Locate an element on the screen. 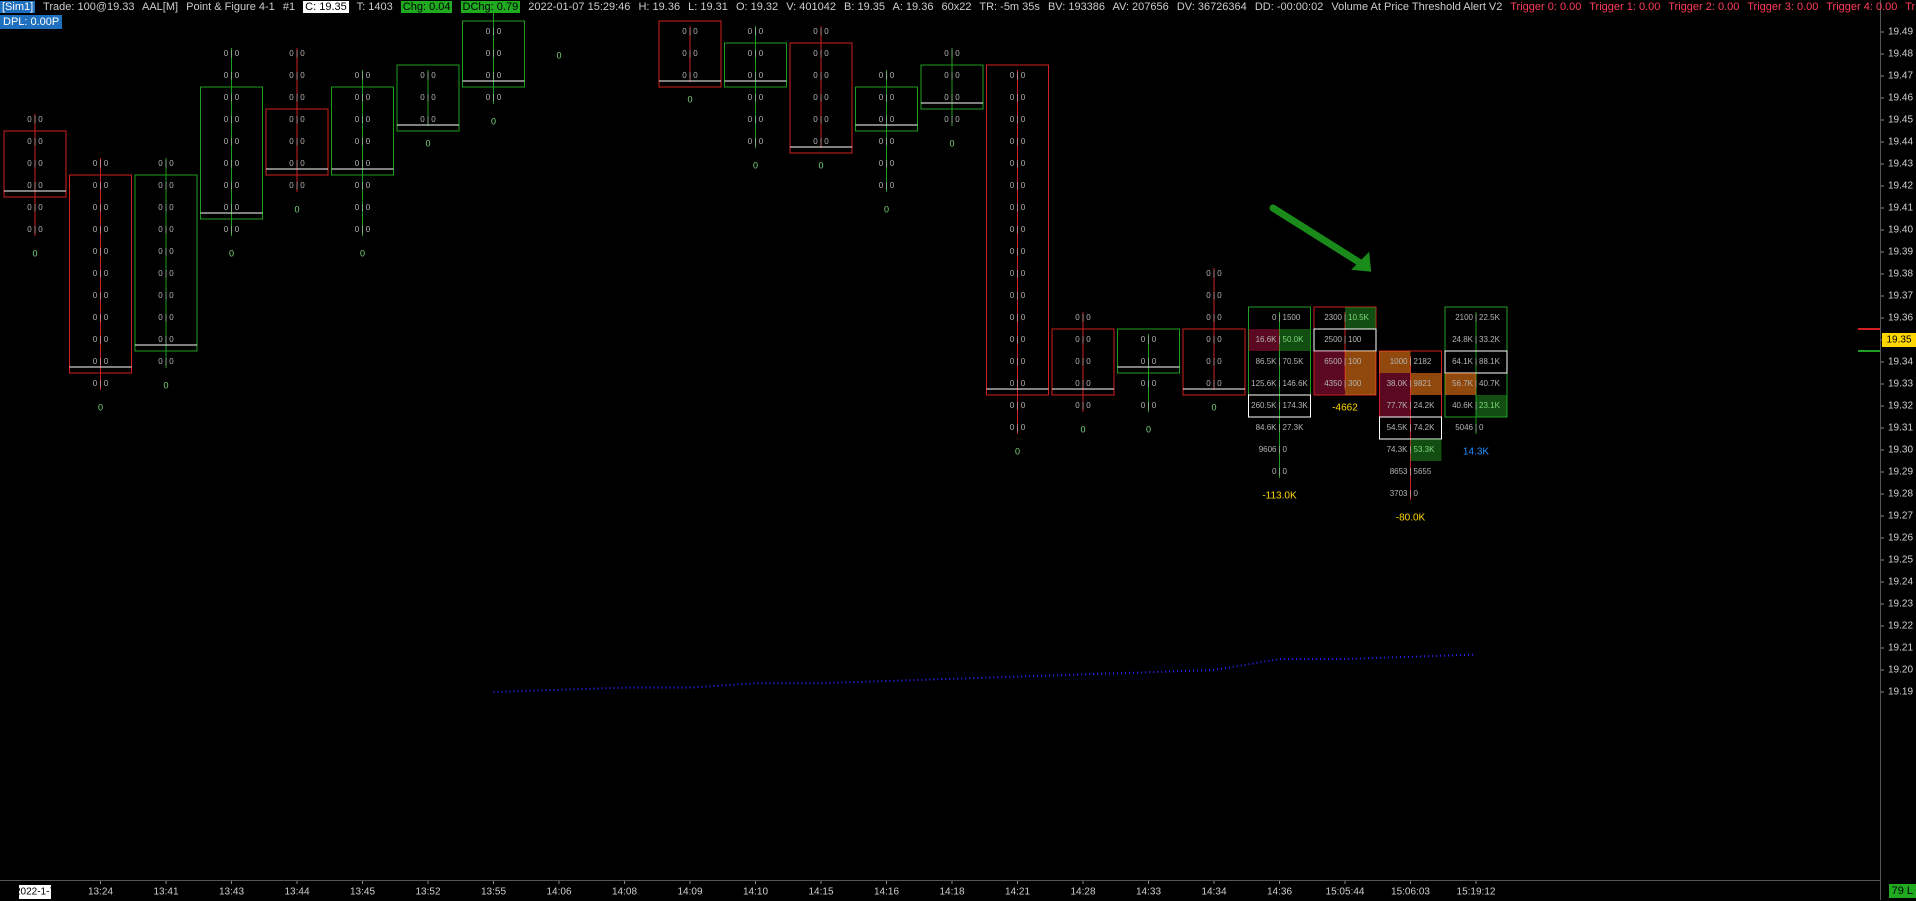  ask-volume-label: 88.1K is located at coordinates (1490, 361).